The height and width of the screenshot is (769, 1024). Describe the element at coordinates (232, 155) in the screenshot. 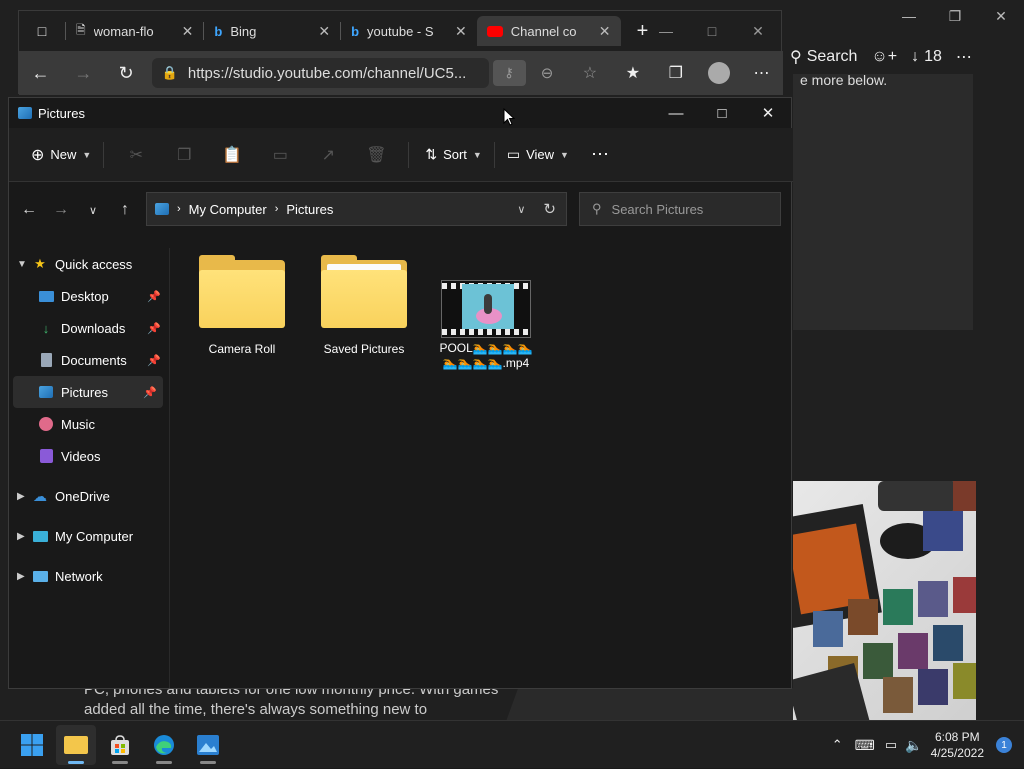

I see `paste-button: 📋` at that location.